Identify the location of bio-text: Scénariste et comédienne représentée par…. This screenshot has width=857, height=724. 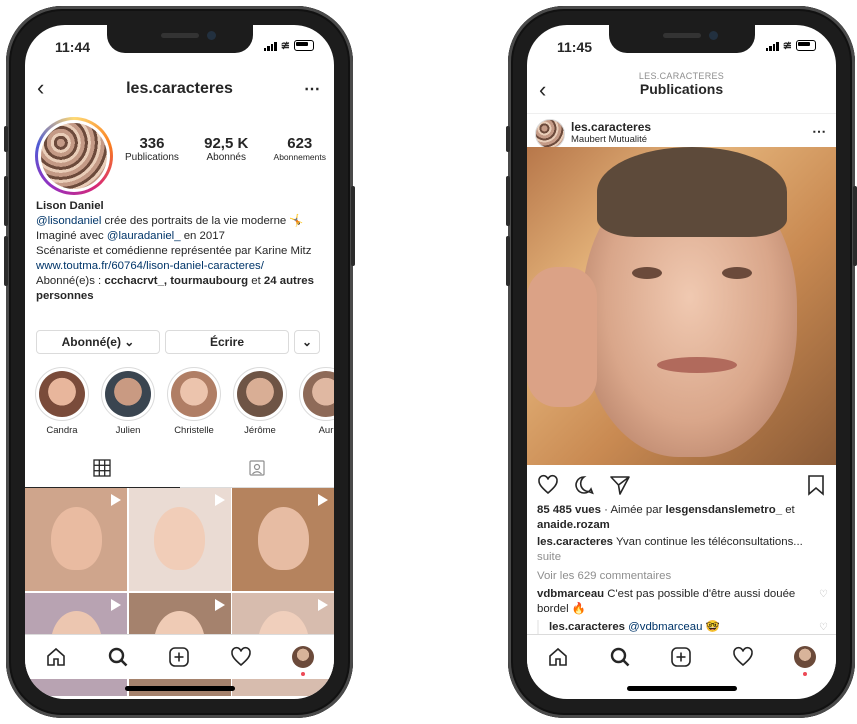
(174, 251).